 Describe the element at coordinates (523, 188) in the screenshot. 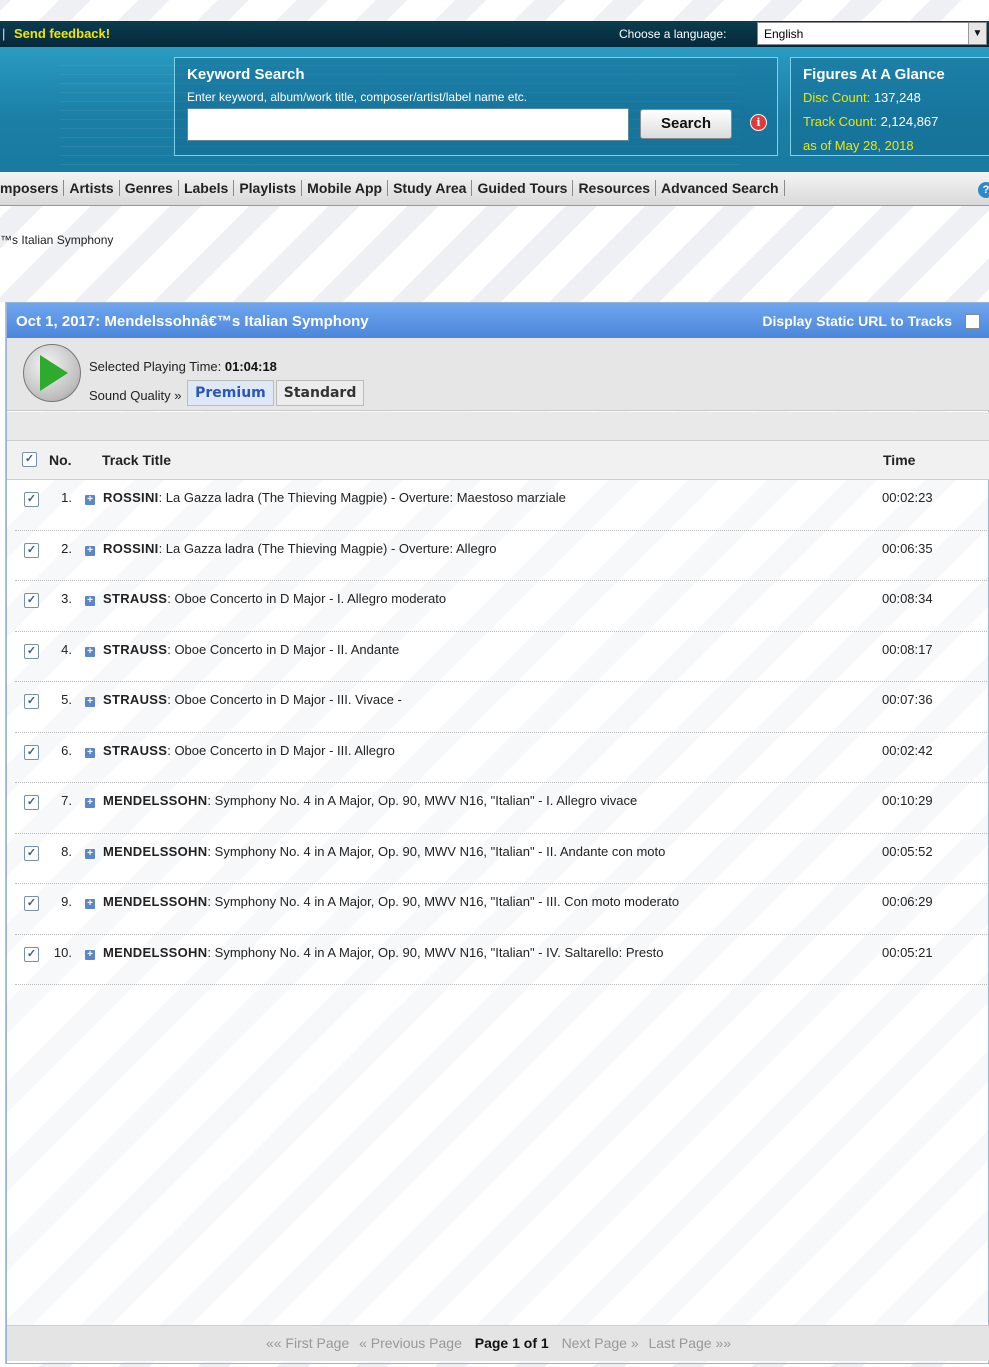

I see `nav-item-guided-tours: Guided Tours` at that location.